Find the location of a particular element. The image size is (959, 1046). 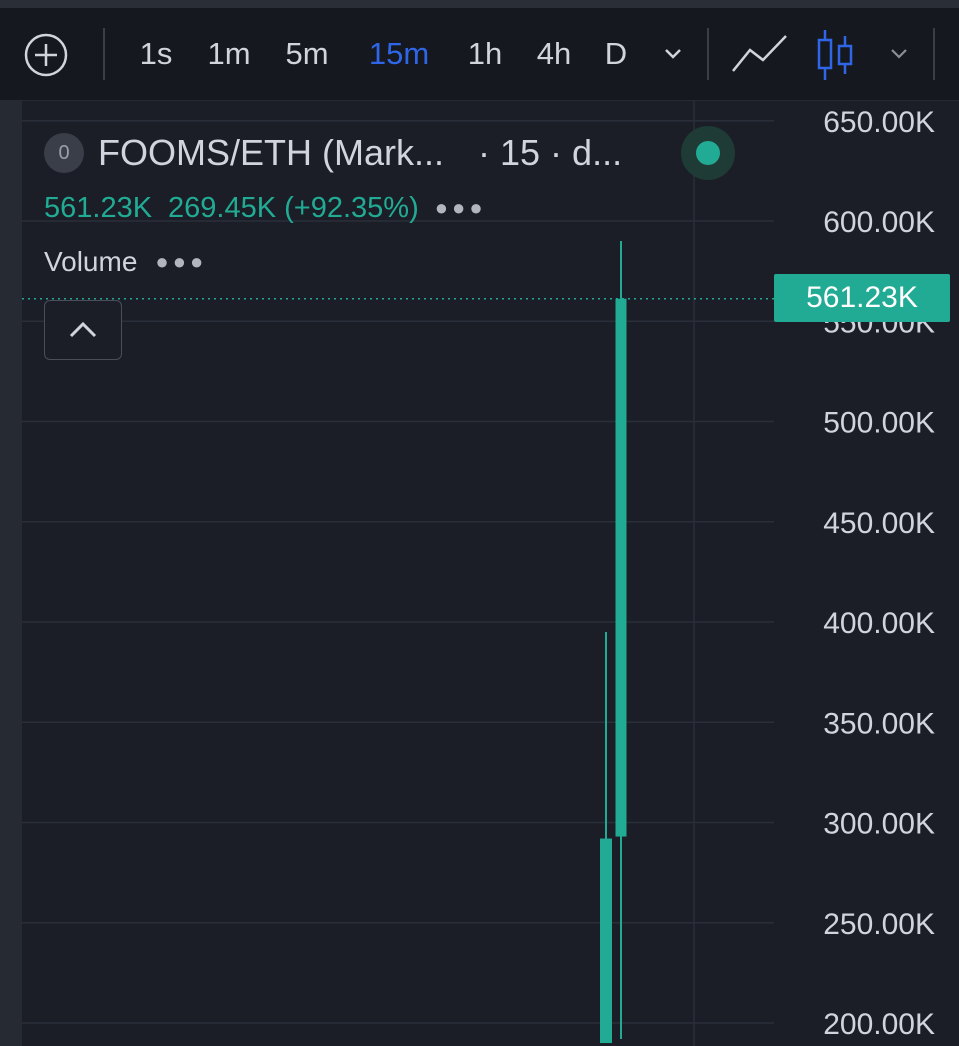

legend-values: 561.23K 269.45K (+92.35%) ●●● is located at coordinates (273, 208).